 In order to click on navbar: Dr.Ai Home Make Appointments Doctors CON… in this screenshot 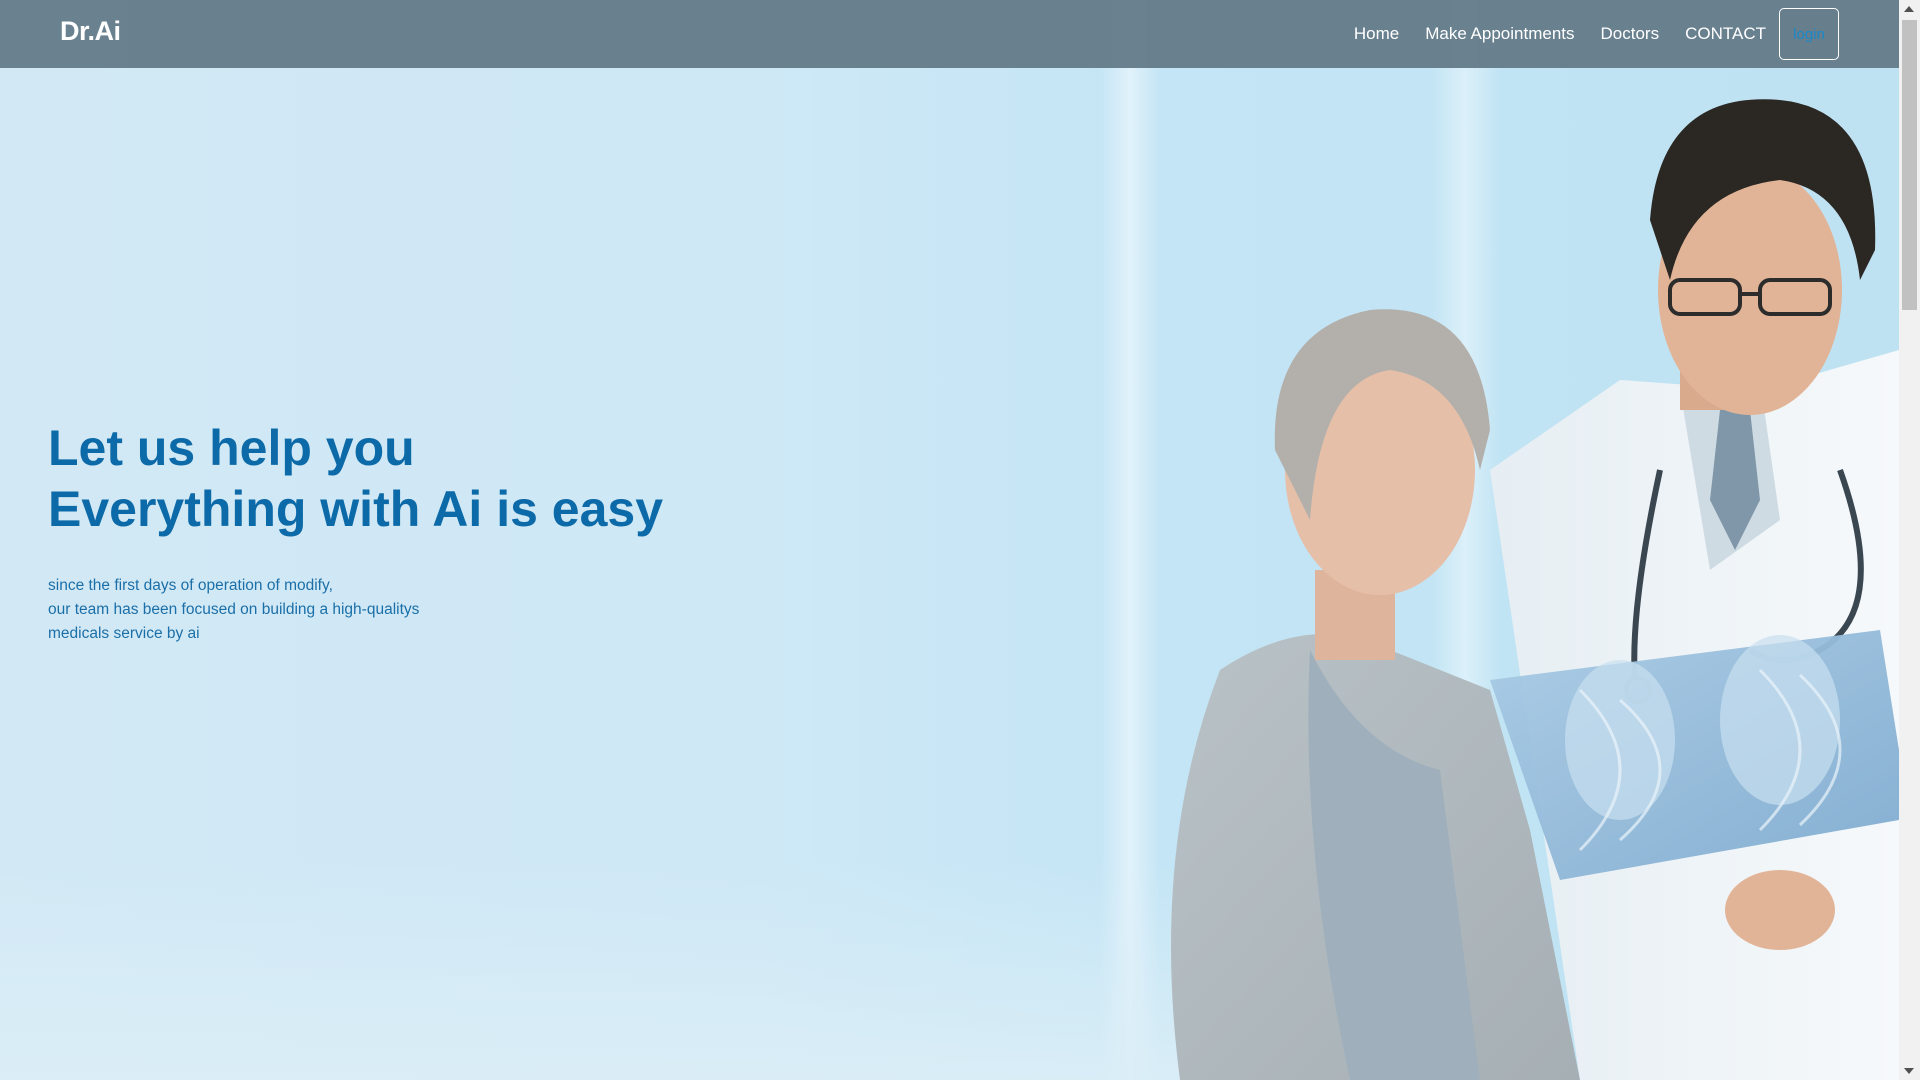, I will do `click(949, 34)`.